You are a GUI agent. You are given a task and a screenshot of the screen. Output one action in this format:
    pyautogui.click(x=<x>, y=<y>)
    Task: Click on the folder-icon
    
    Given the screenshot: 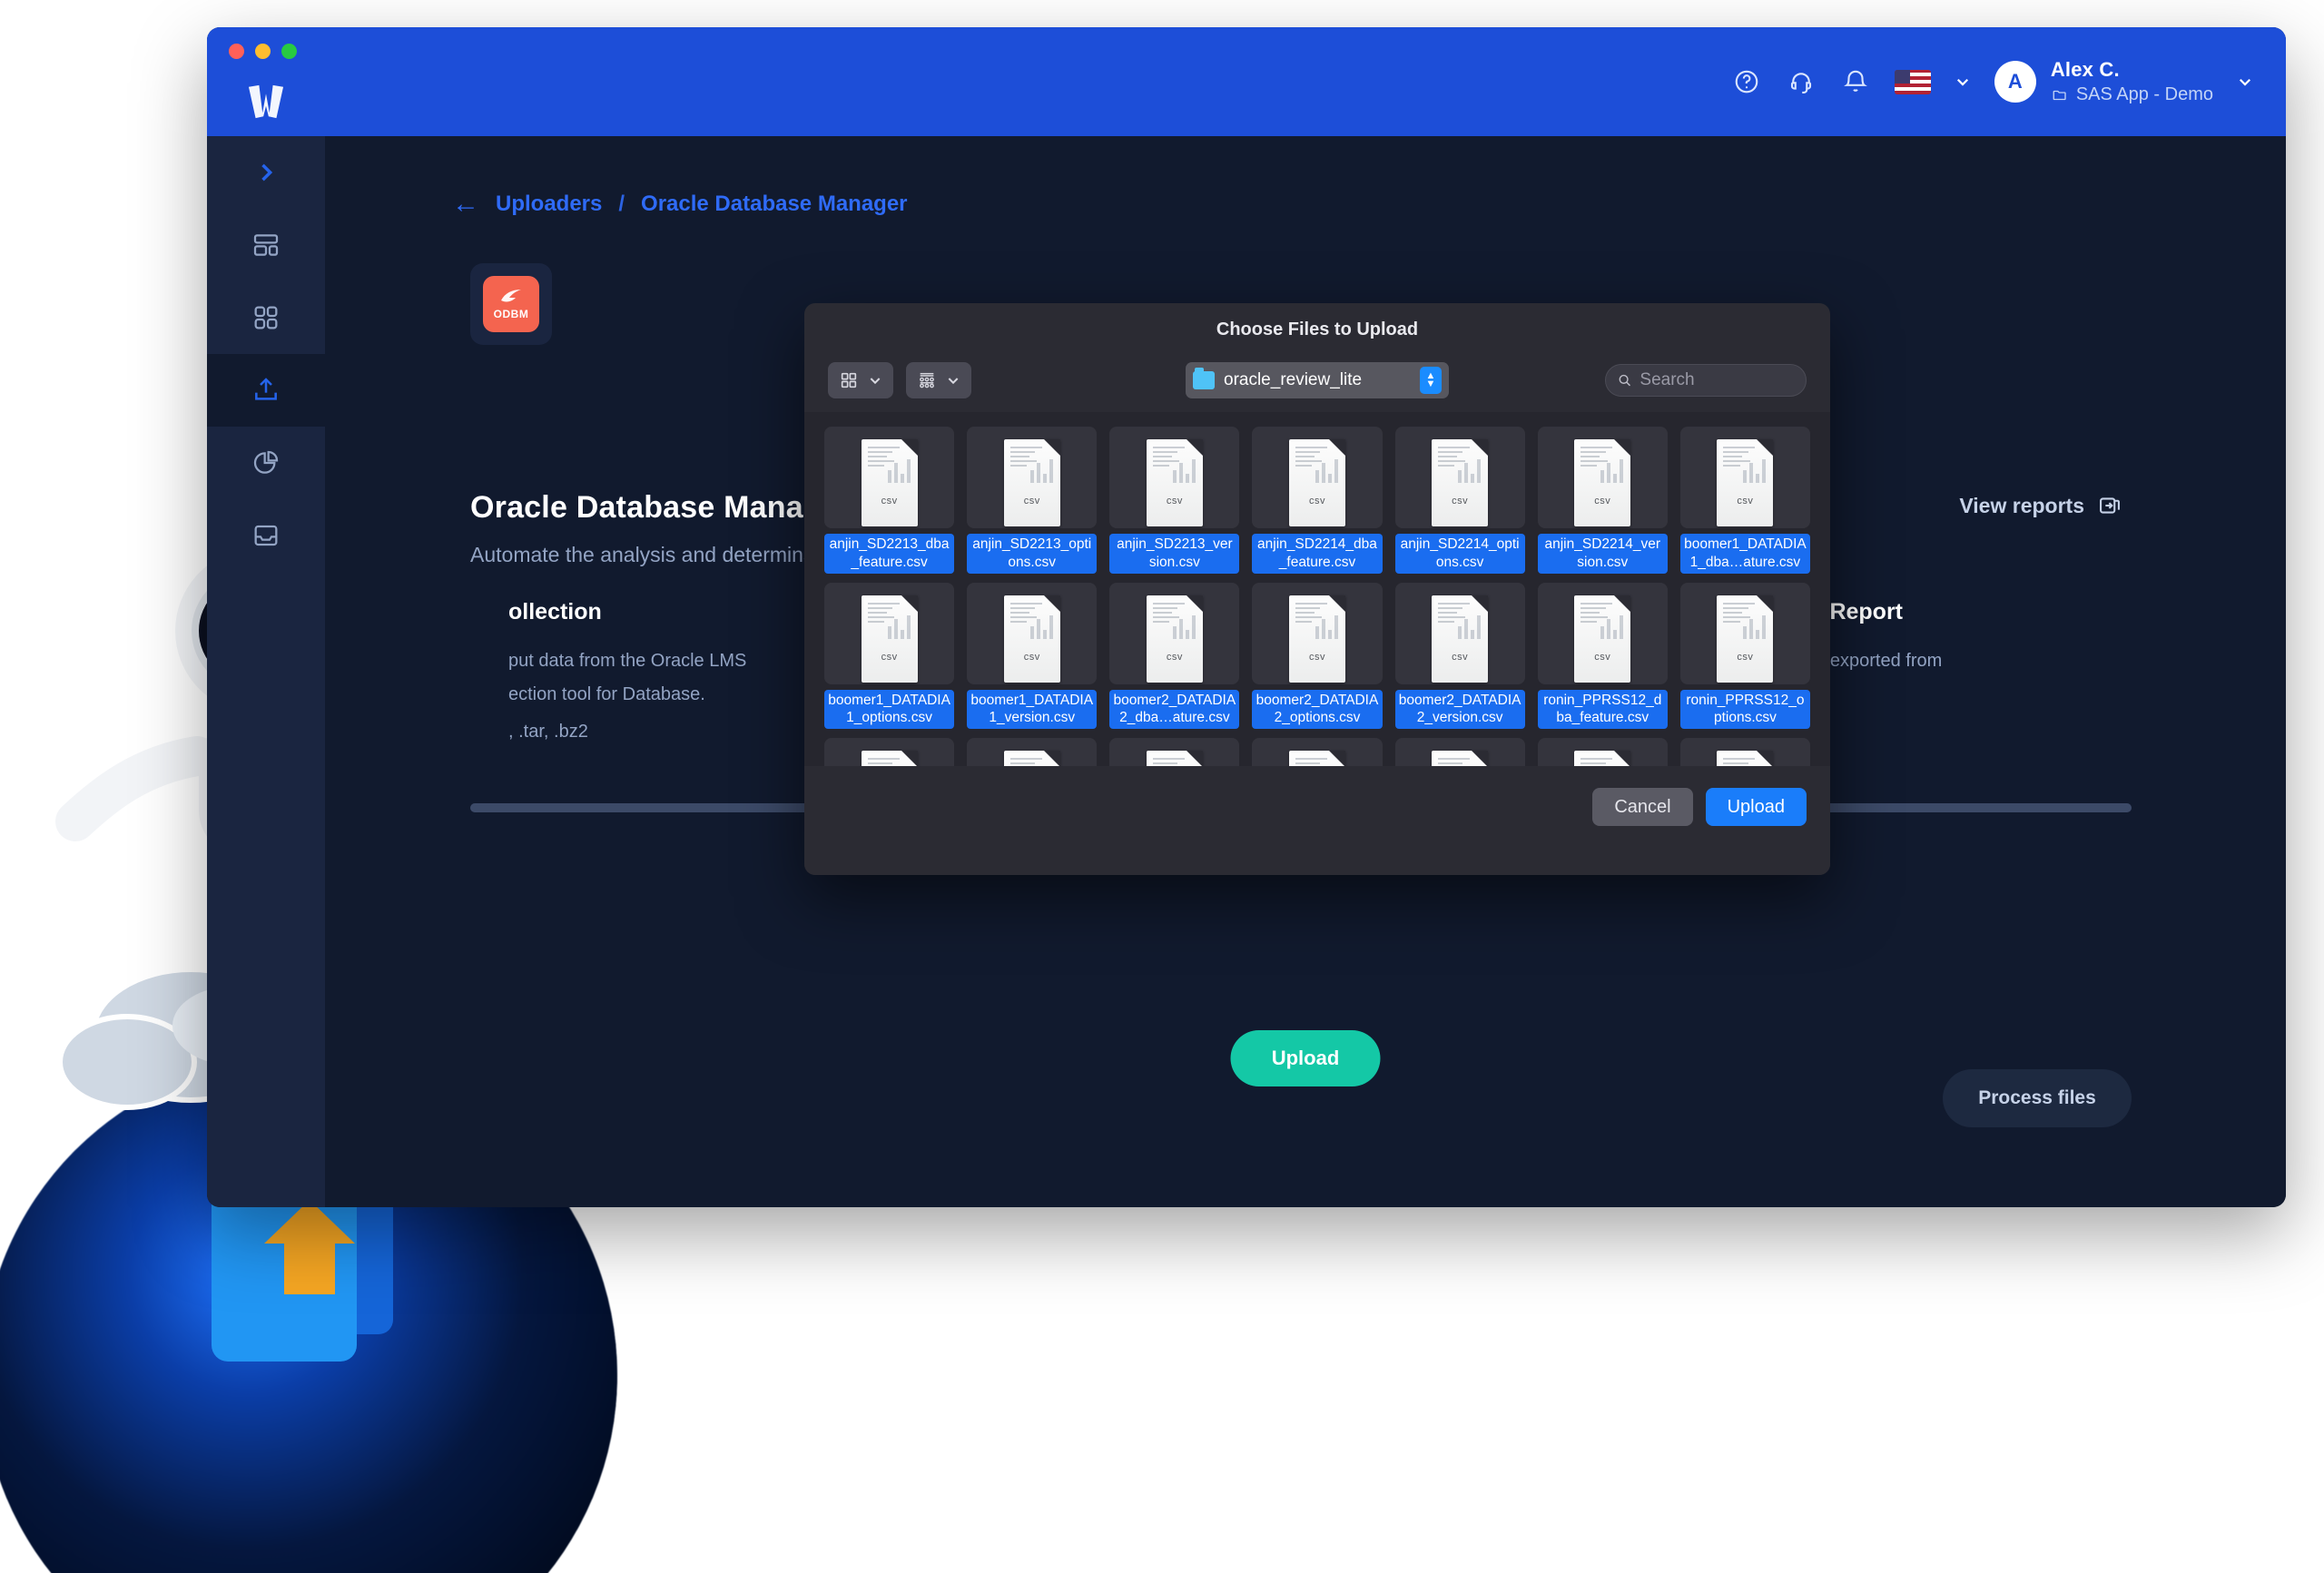 What is the action you would take?
    pyautogui.click(x=1204, y=378)
    